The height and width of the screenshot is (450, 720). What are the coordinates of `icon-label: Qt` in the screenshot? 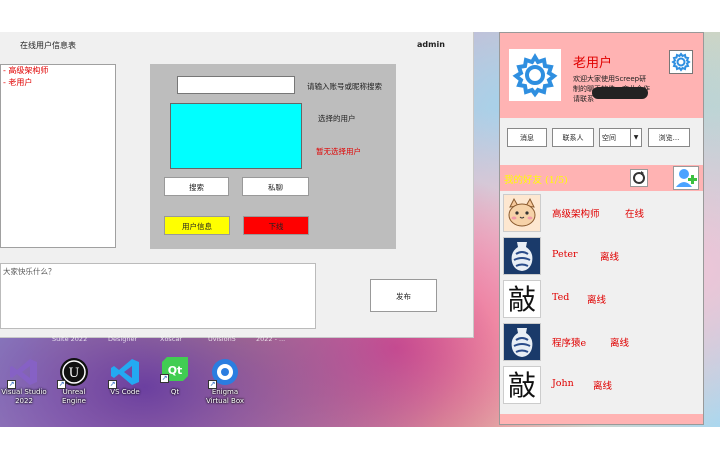 It's located at (175, 392).